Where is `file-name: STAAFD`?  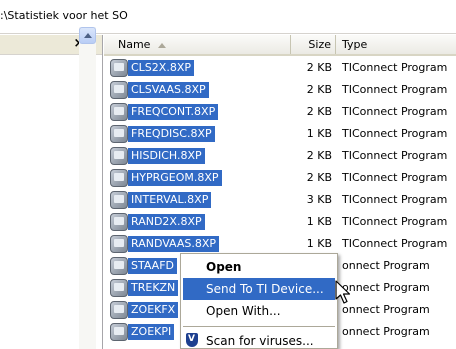
file-name: STAAFD is located at coordinates (153, 266).